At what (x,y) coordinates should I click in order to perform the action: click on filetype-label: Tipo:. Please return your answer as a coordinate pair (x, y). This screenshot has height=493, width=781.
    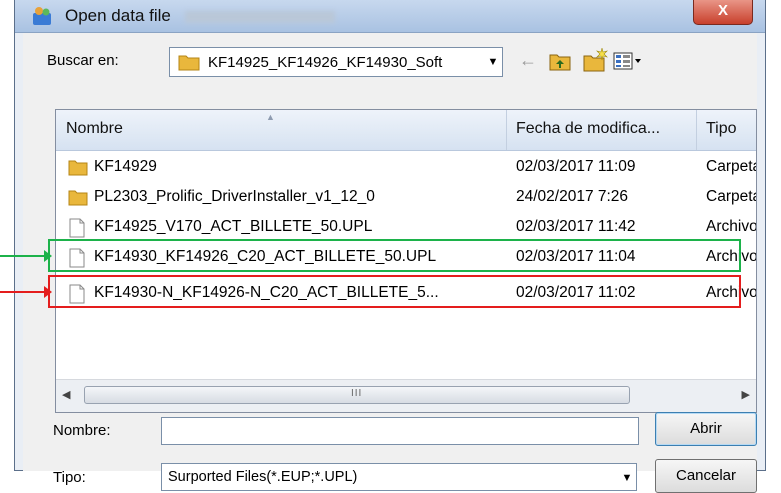
    Looking at the image, I should click on (69, 477).